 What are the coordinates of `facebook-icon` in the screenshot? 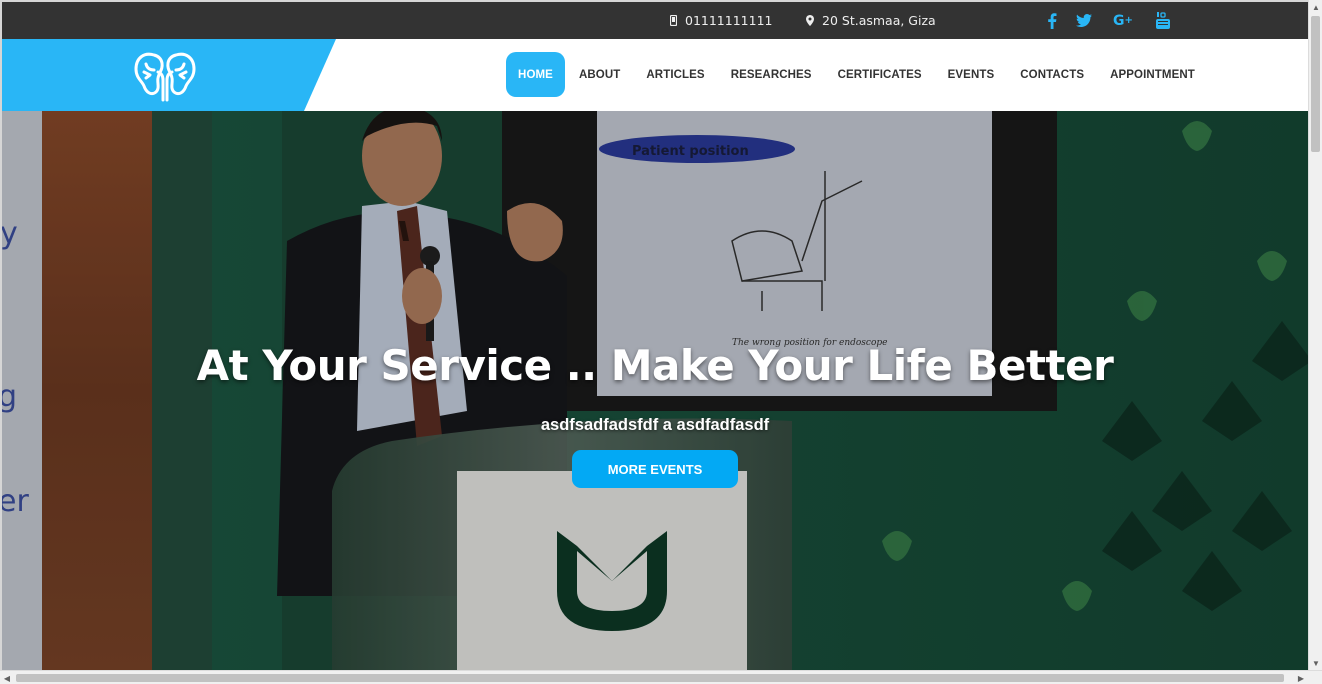 It's located at (1052, 21).